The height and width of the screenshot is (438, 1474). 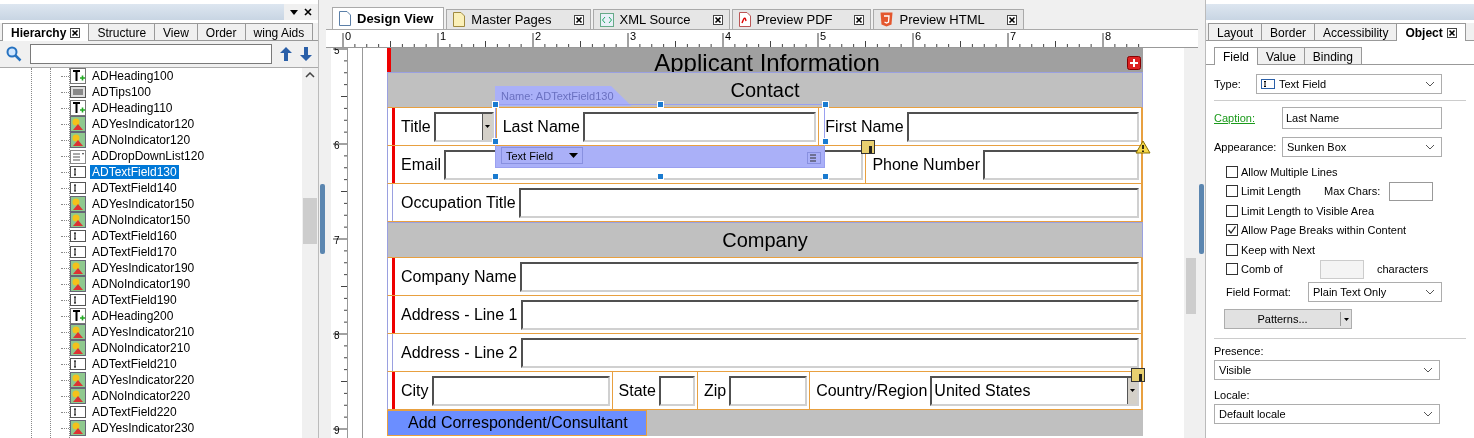 I want to click on search-field, so click(x=151, y=54).